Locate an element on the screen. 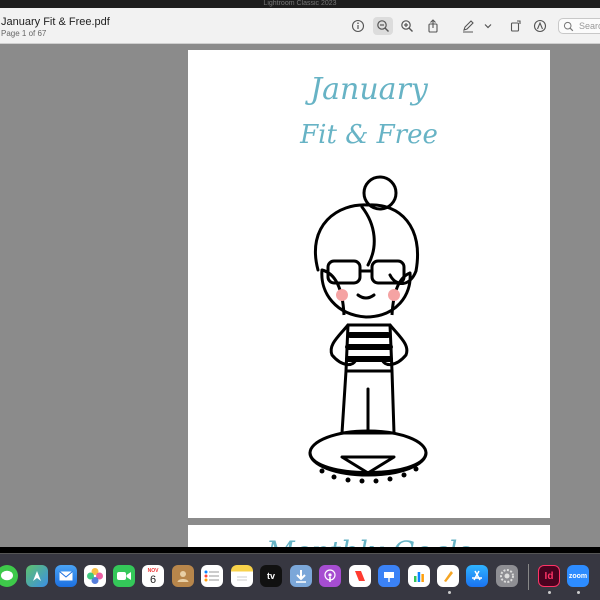 This screenshot has height=600, width=600. girl-illustration is located at coordinates (368, 329).